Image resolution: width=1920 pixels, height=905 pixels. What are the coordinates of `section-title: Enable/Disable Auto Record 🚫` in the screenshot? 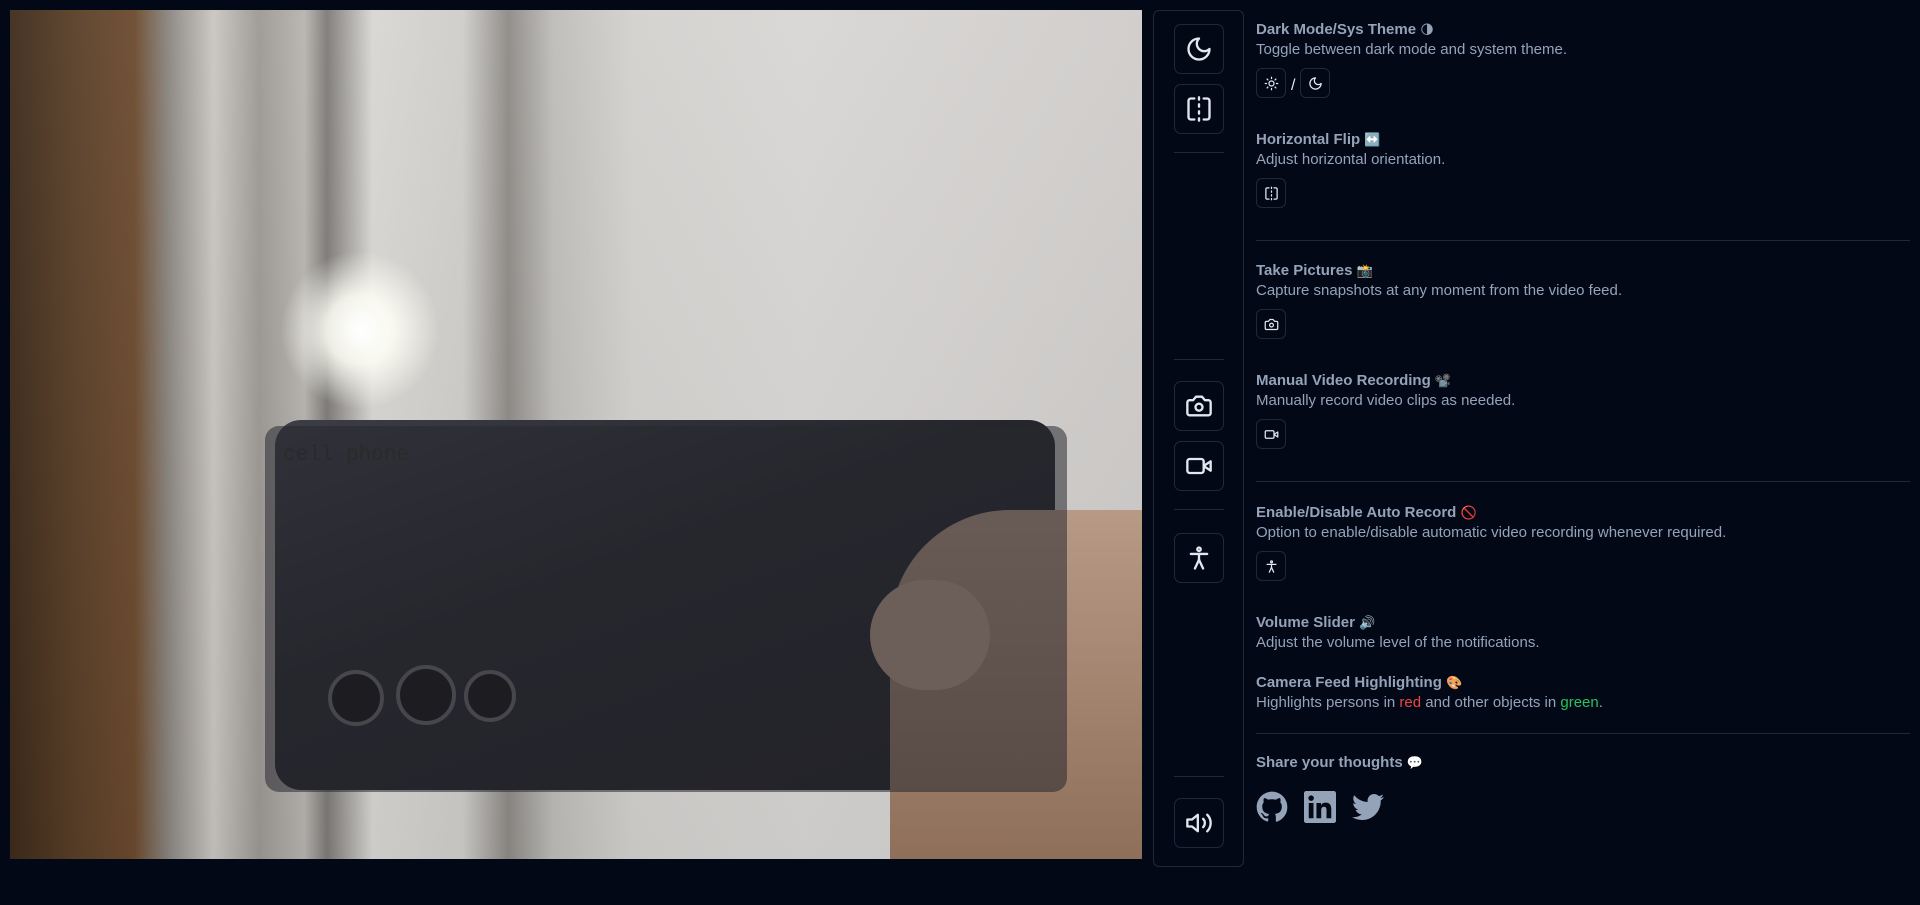 It's located at (1366, 512).